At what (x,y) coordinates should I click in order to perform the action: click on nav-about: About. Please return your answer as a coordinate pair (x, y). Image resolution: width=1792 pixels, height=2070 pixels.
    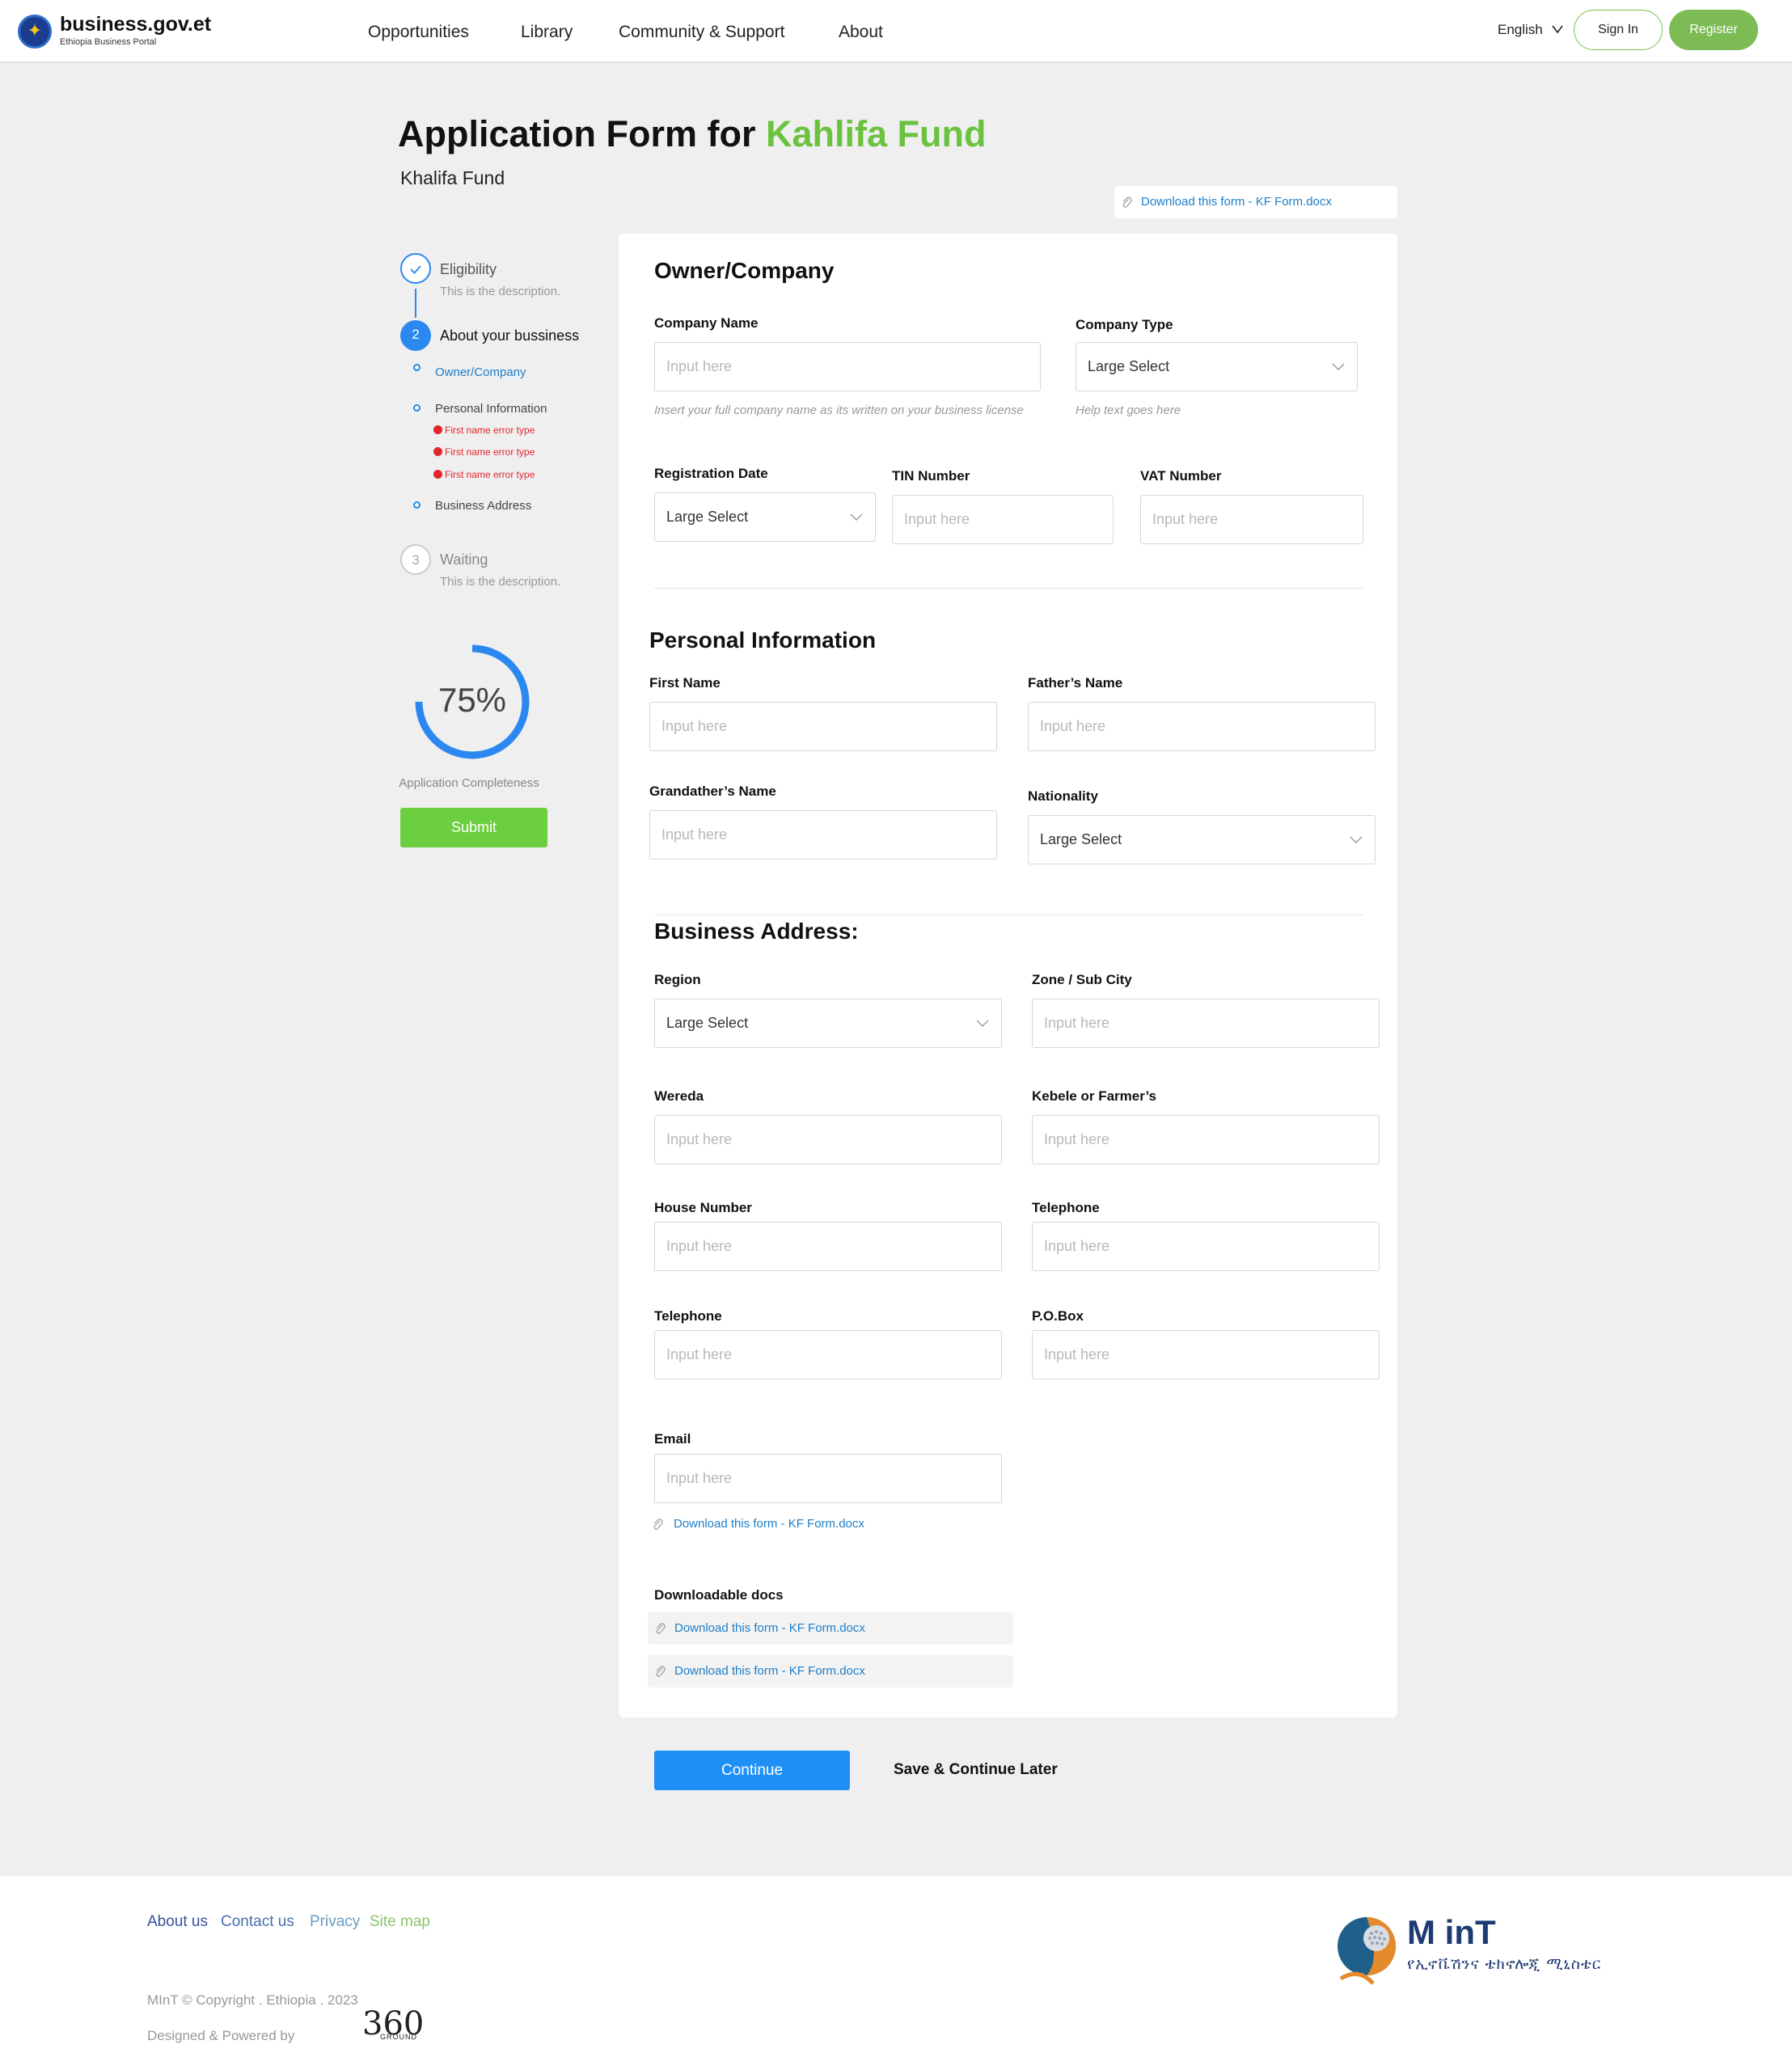
    Looking at the image, I should click on (861, 32).